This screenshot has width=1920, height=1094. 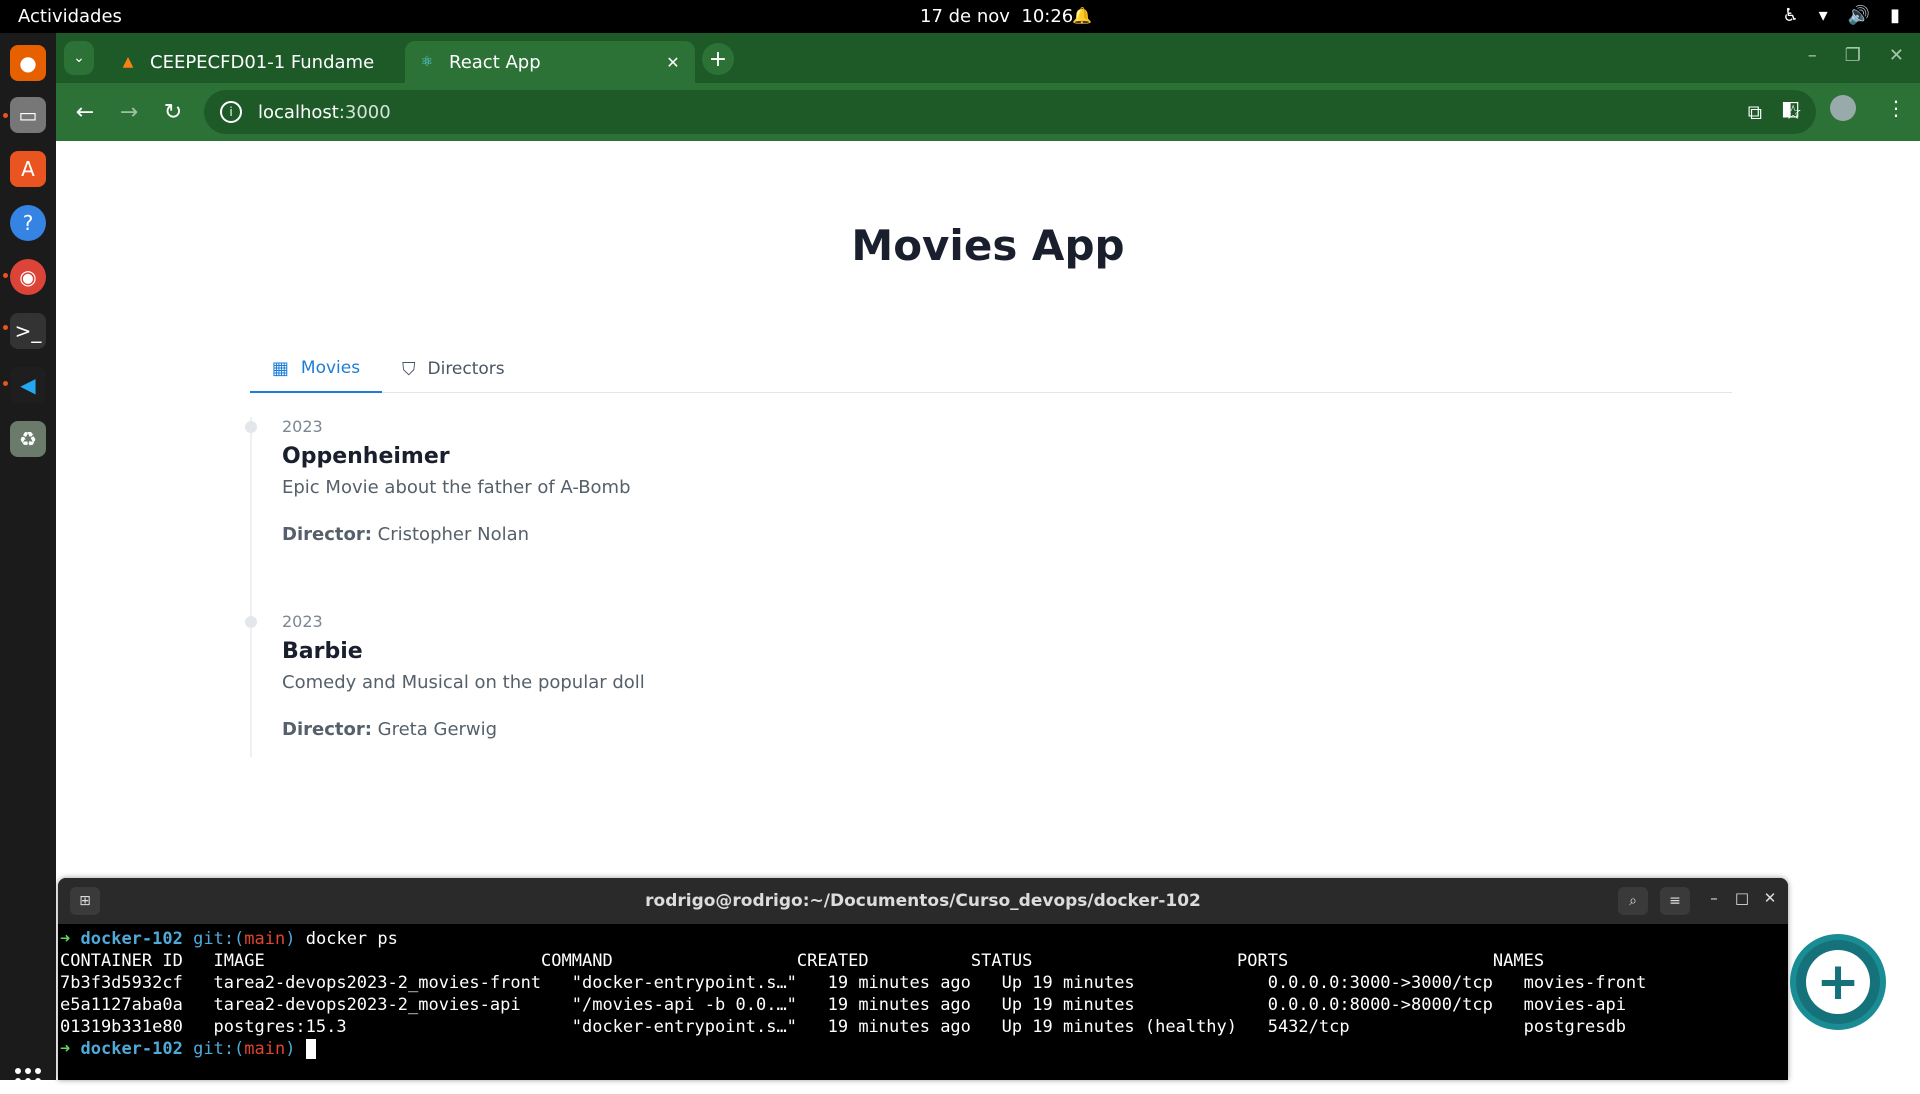 I want to click on content-tabs: ▦ Movies ⛉ Directors, so click(x=991, y=369).